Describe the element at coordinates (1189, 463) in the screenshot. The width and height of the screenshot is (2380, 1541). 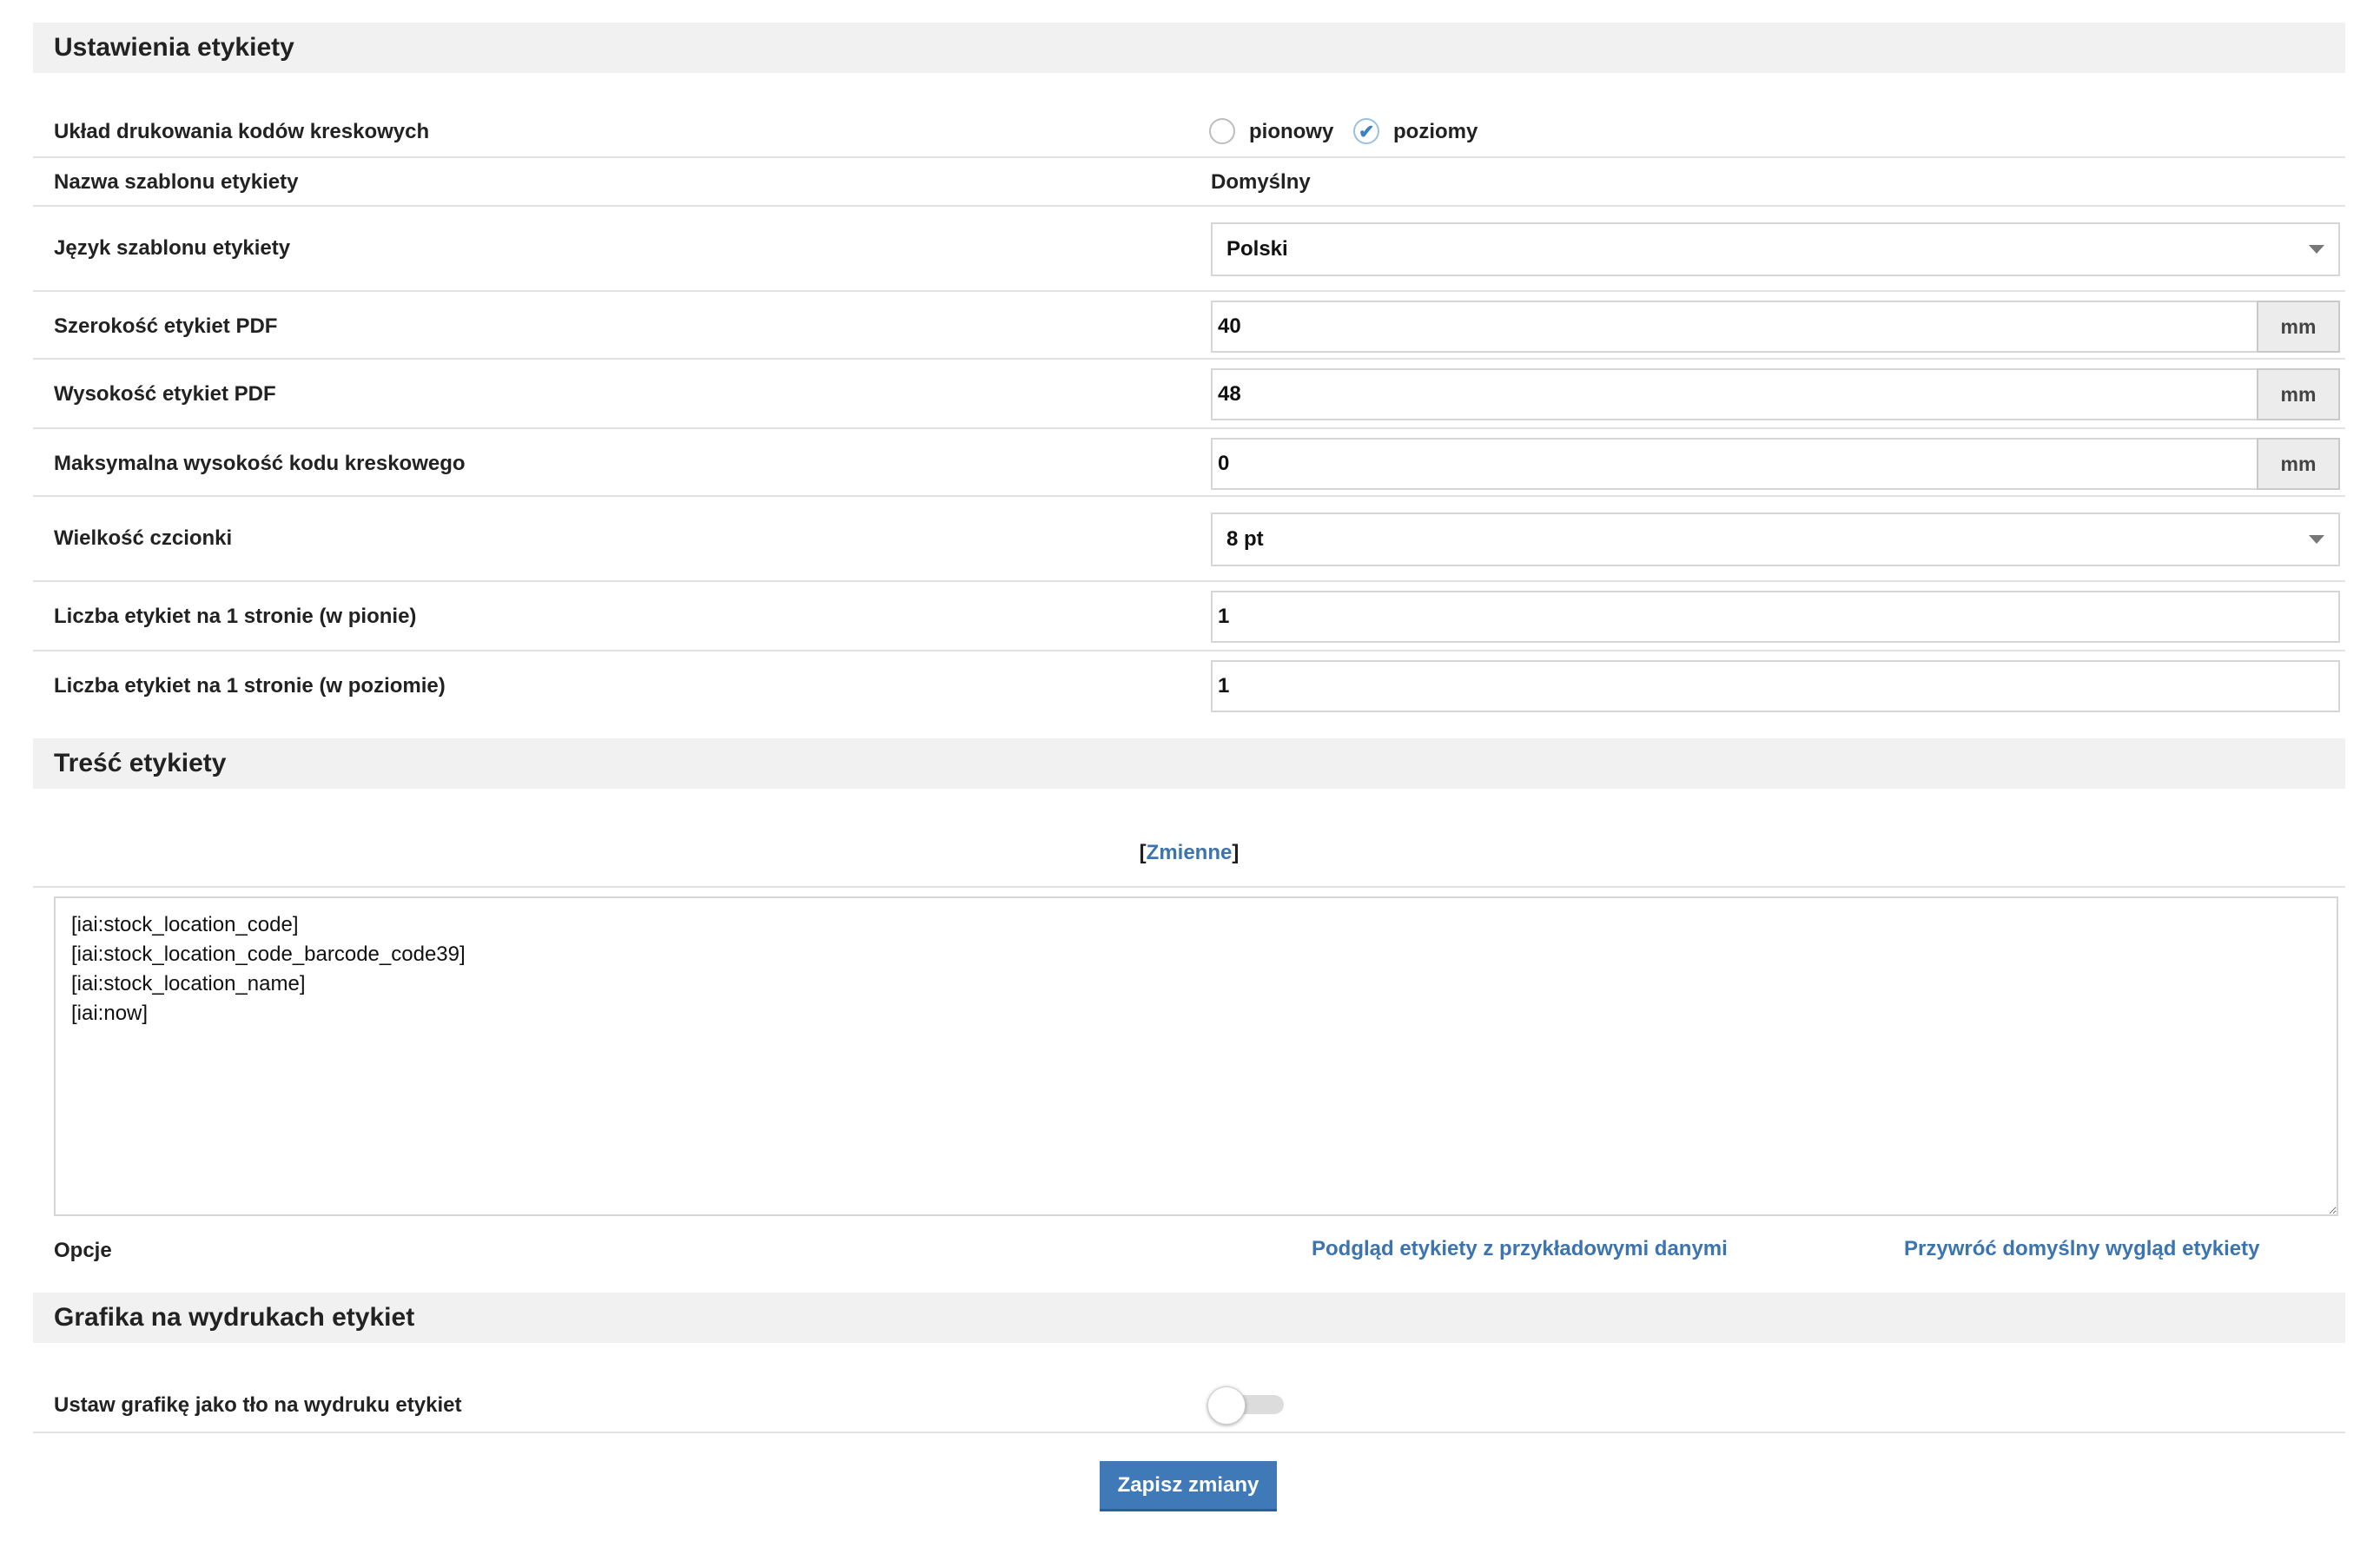
I see `row-barcode-max-height: Maksymalna wysokość kodu kreskowego mm` at that location.